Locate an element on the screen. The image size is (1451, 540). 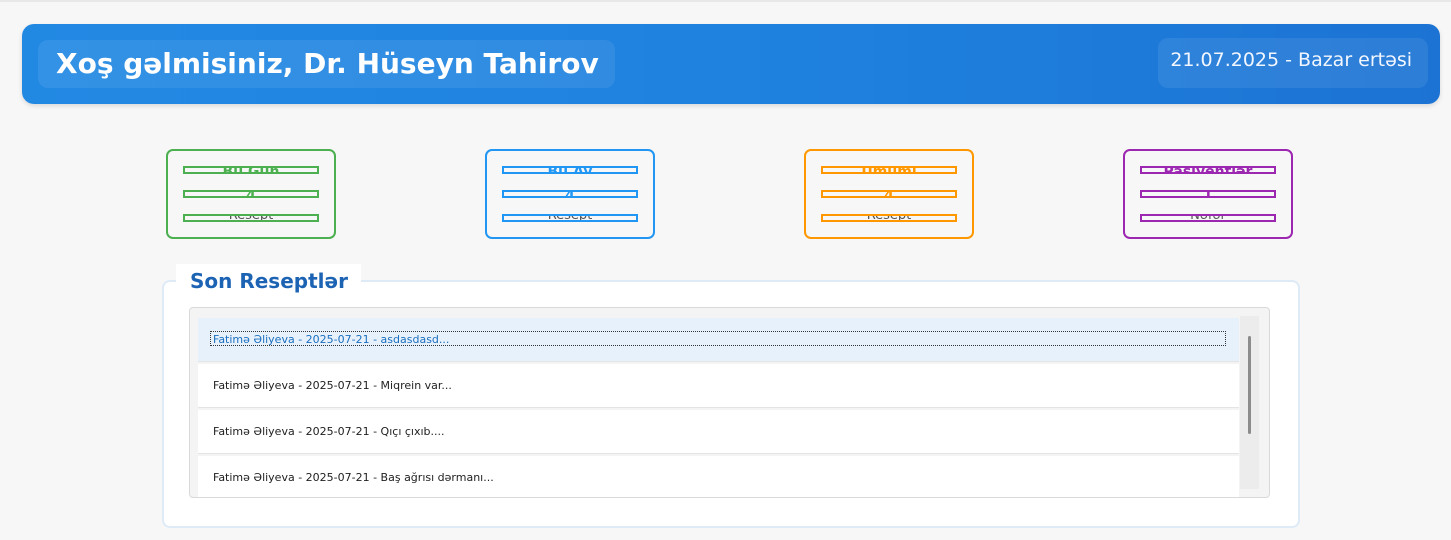
stat-month-title: Bu Ay is located at coordinates (570, 170).